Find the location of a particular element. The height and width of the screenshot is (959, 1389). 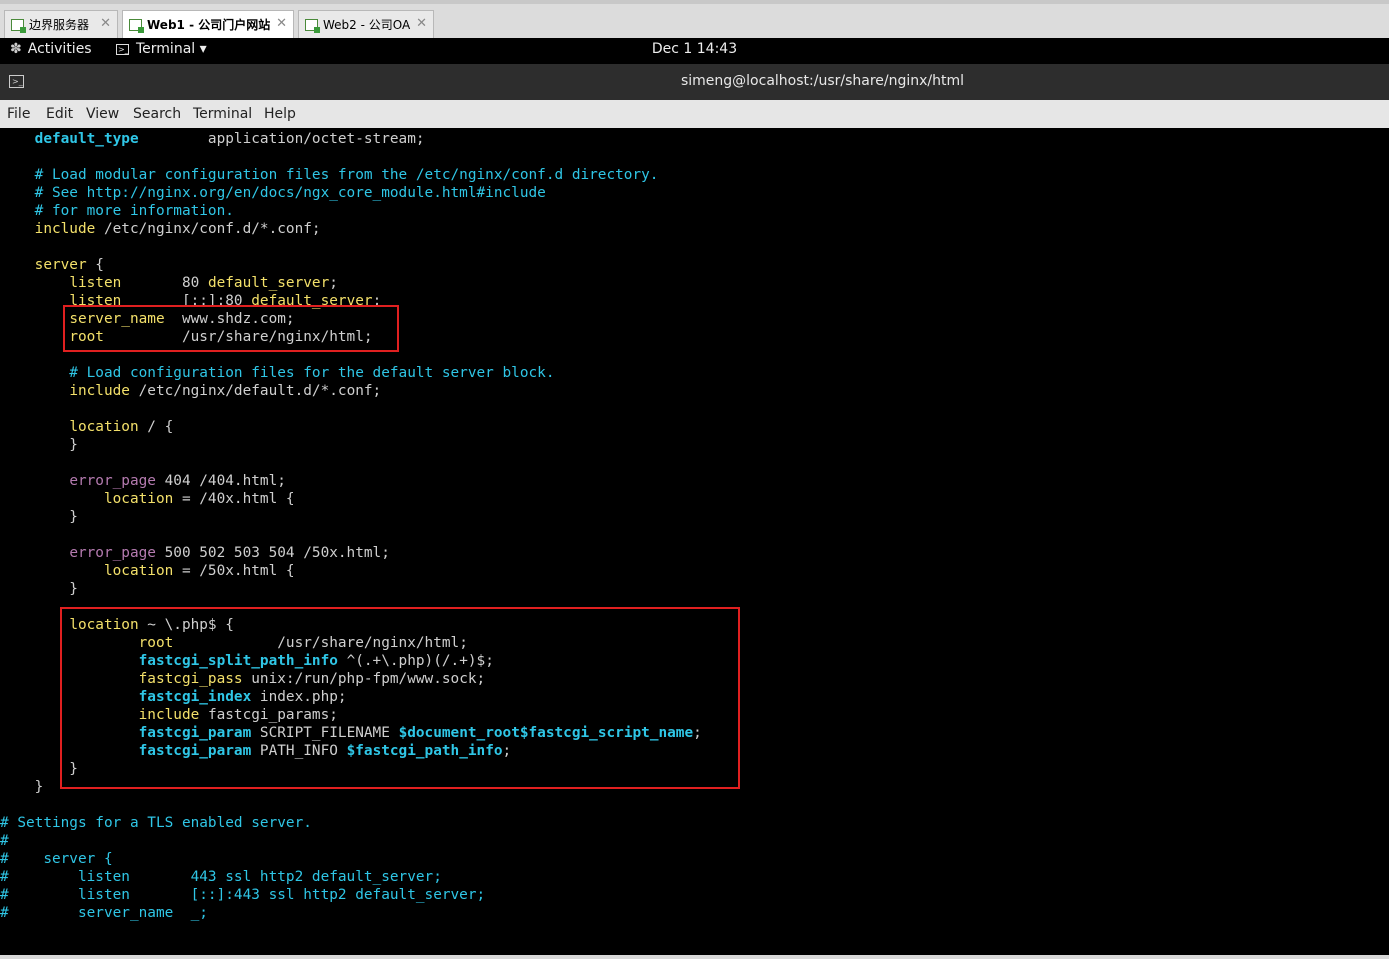

highlight-box-php-location is located at coordinates (400, 698).